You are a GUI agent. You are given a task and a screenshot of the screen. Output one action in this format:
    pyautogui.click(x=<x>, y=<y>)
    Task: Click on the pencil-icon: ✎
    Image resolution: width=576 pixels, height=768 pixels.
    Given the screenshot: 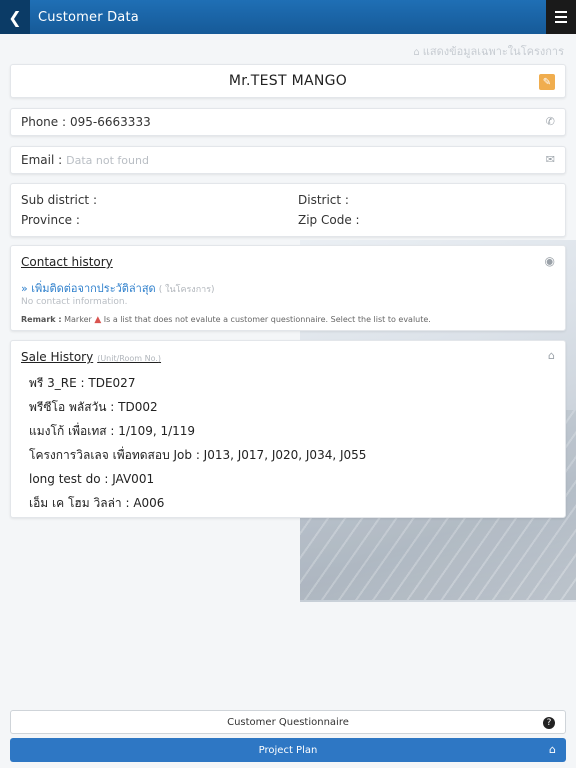 What is the action you would take?
    pyautogui.click(x=547, y=82)
    